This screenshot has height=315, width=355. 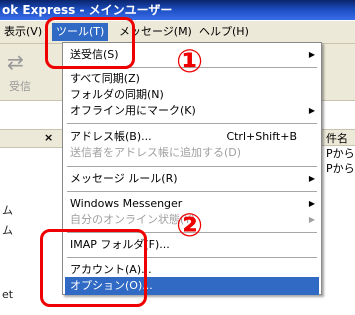 I want to click on menu-item-label: メッセージ ルール(R), so click(x=124, y=178).